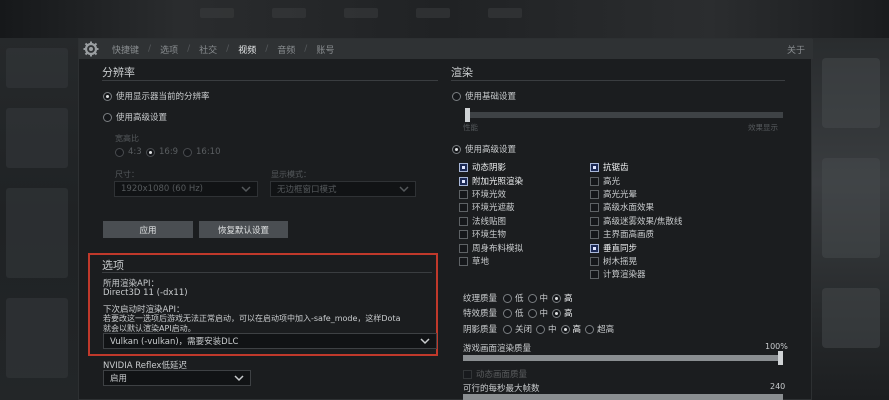 The height and width of the screenshot is (400, 889). Describe the element at coordinates (186, 189) in the screenshot. I see `size-select: 1920x1080 (60 Hz)` at that location.